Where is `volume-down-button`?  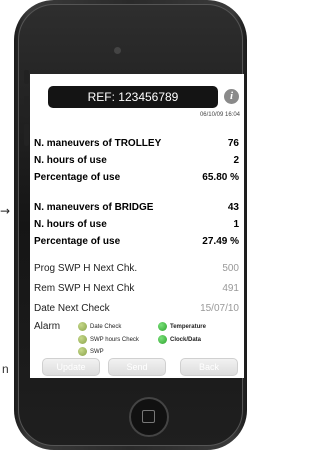 volume-down-button is located at coordinates (26, 135).